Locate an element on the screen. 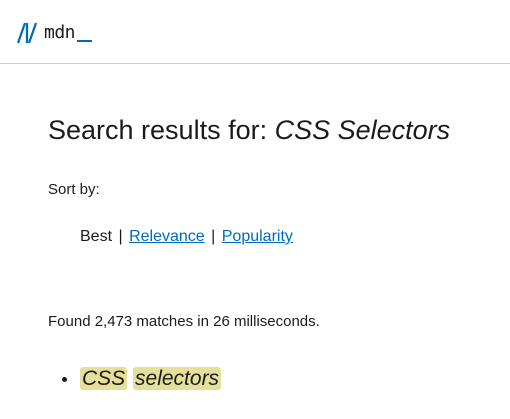 The height and width of the screenshot is (419, 510). sort-option-relevance: Relevance is located at coordinates (167, 236).